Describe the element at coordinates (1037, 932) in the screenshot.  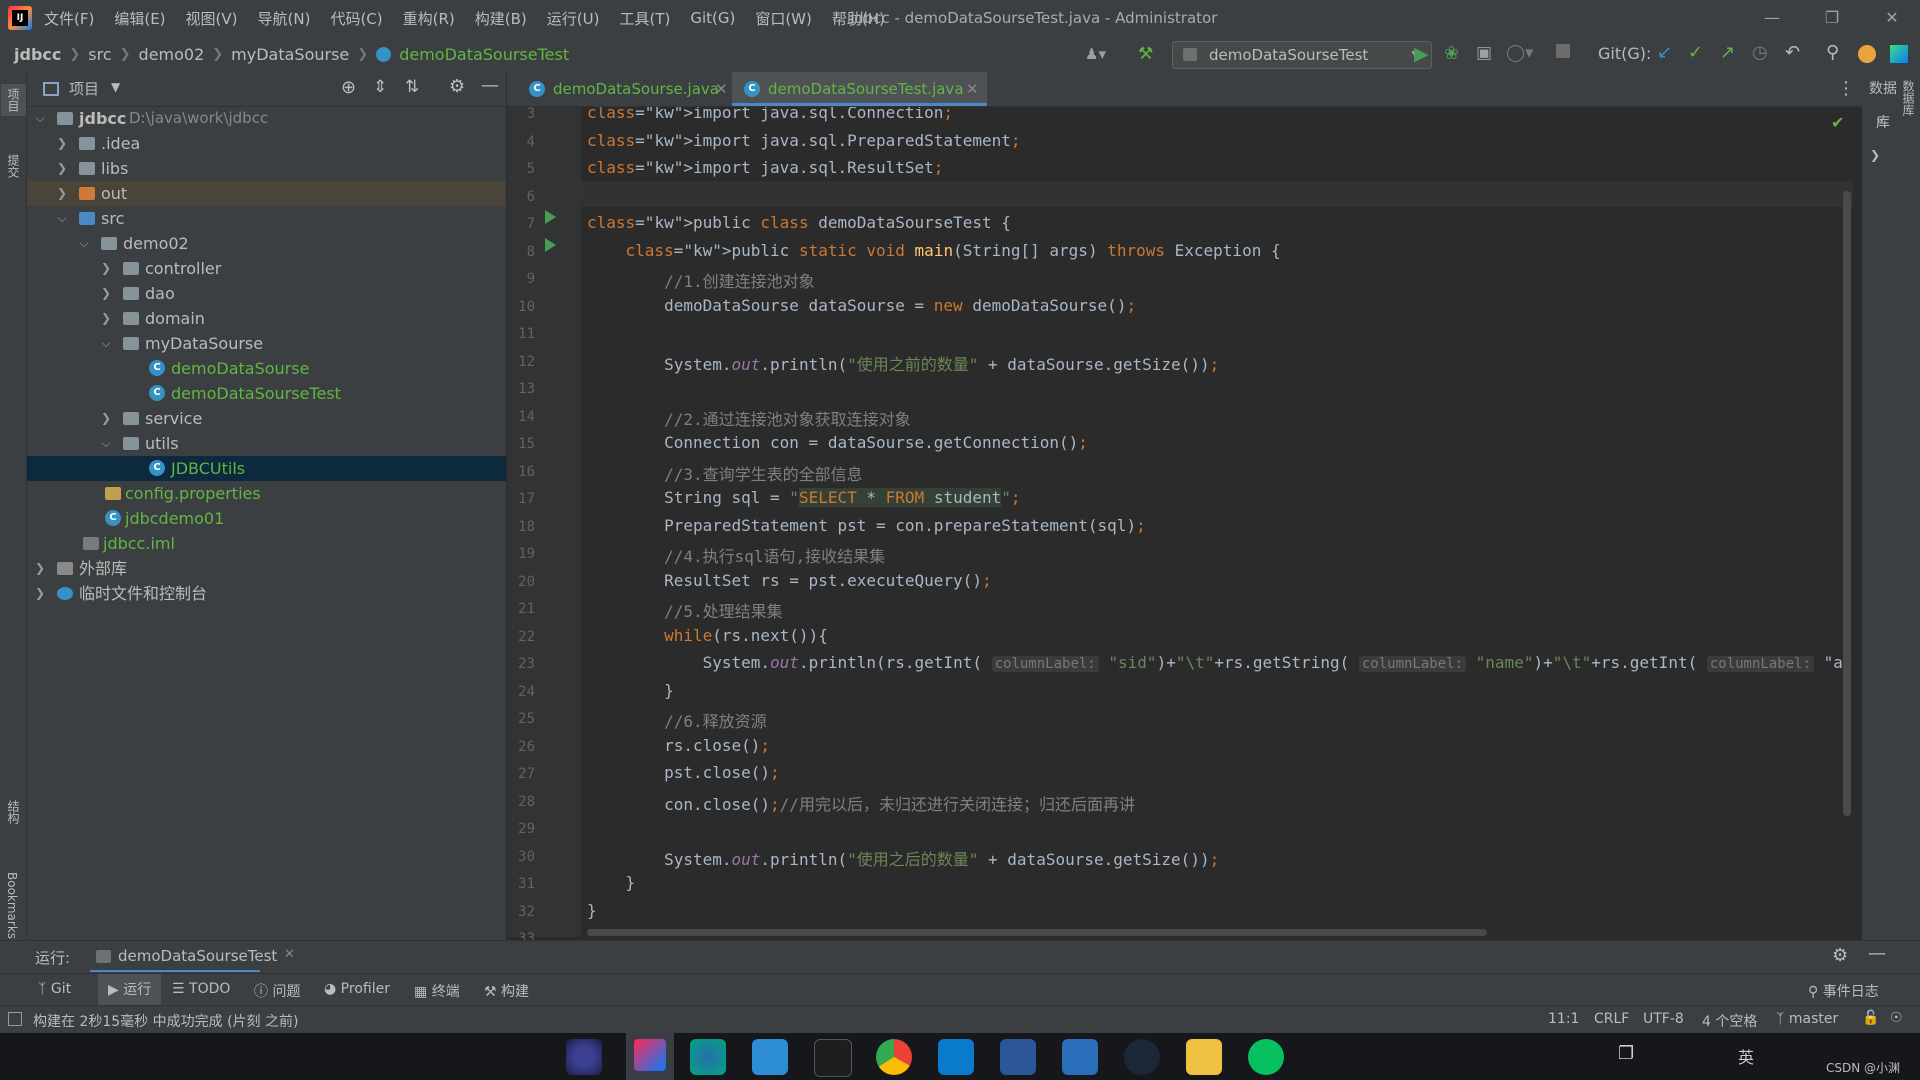
I see `horizontal-scrollbar` at that location.